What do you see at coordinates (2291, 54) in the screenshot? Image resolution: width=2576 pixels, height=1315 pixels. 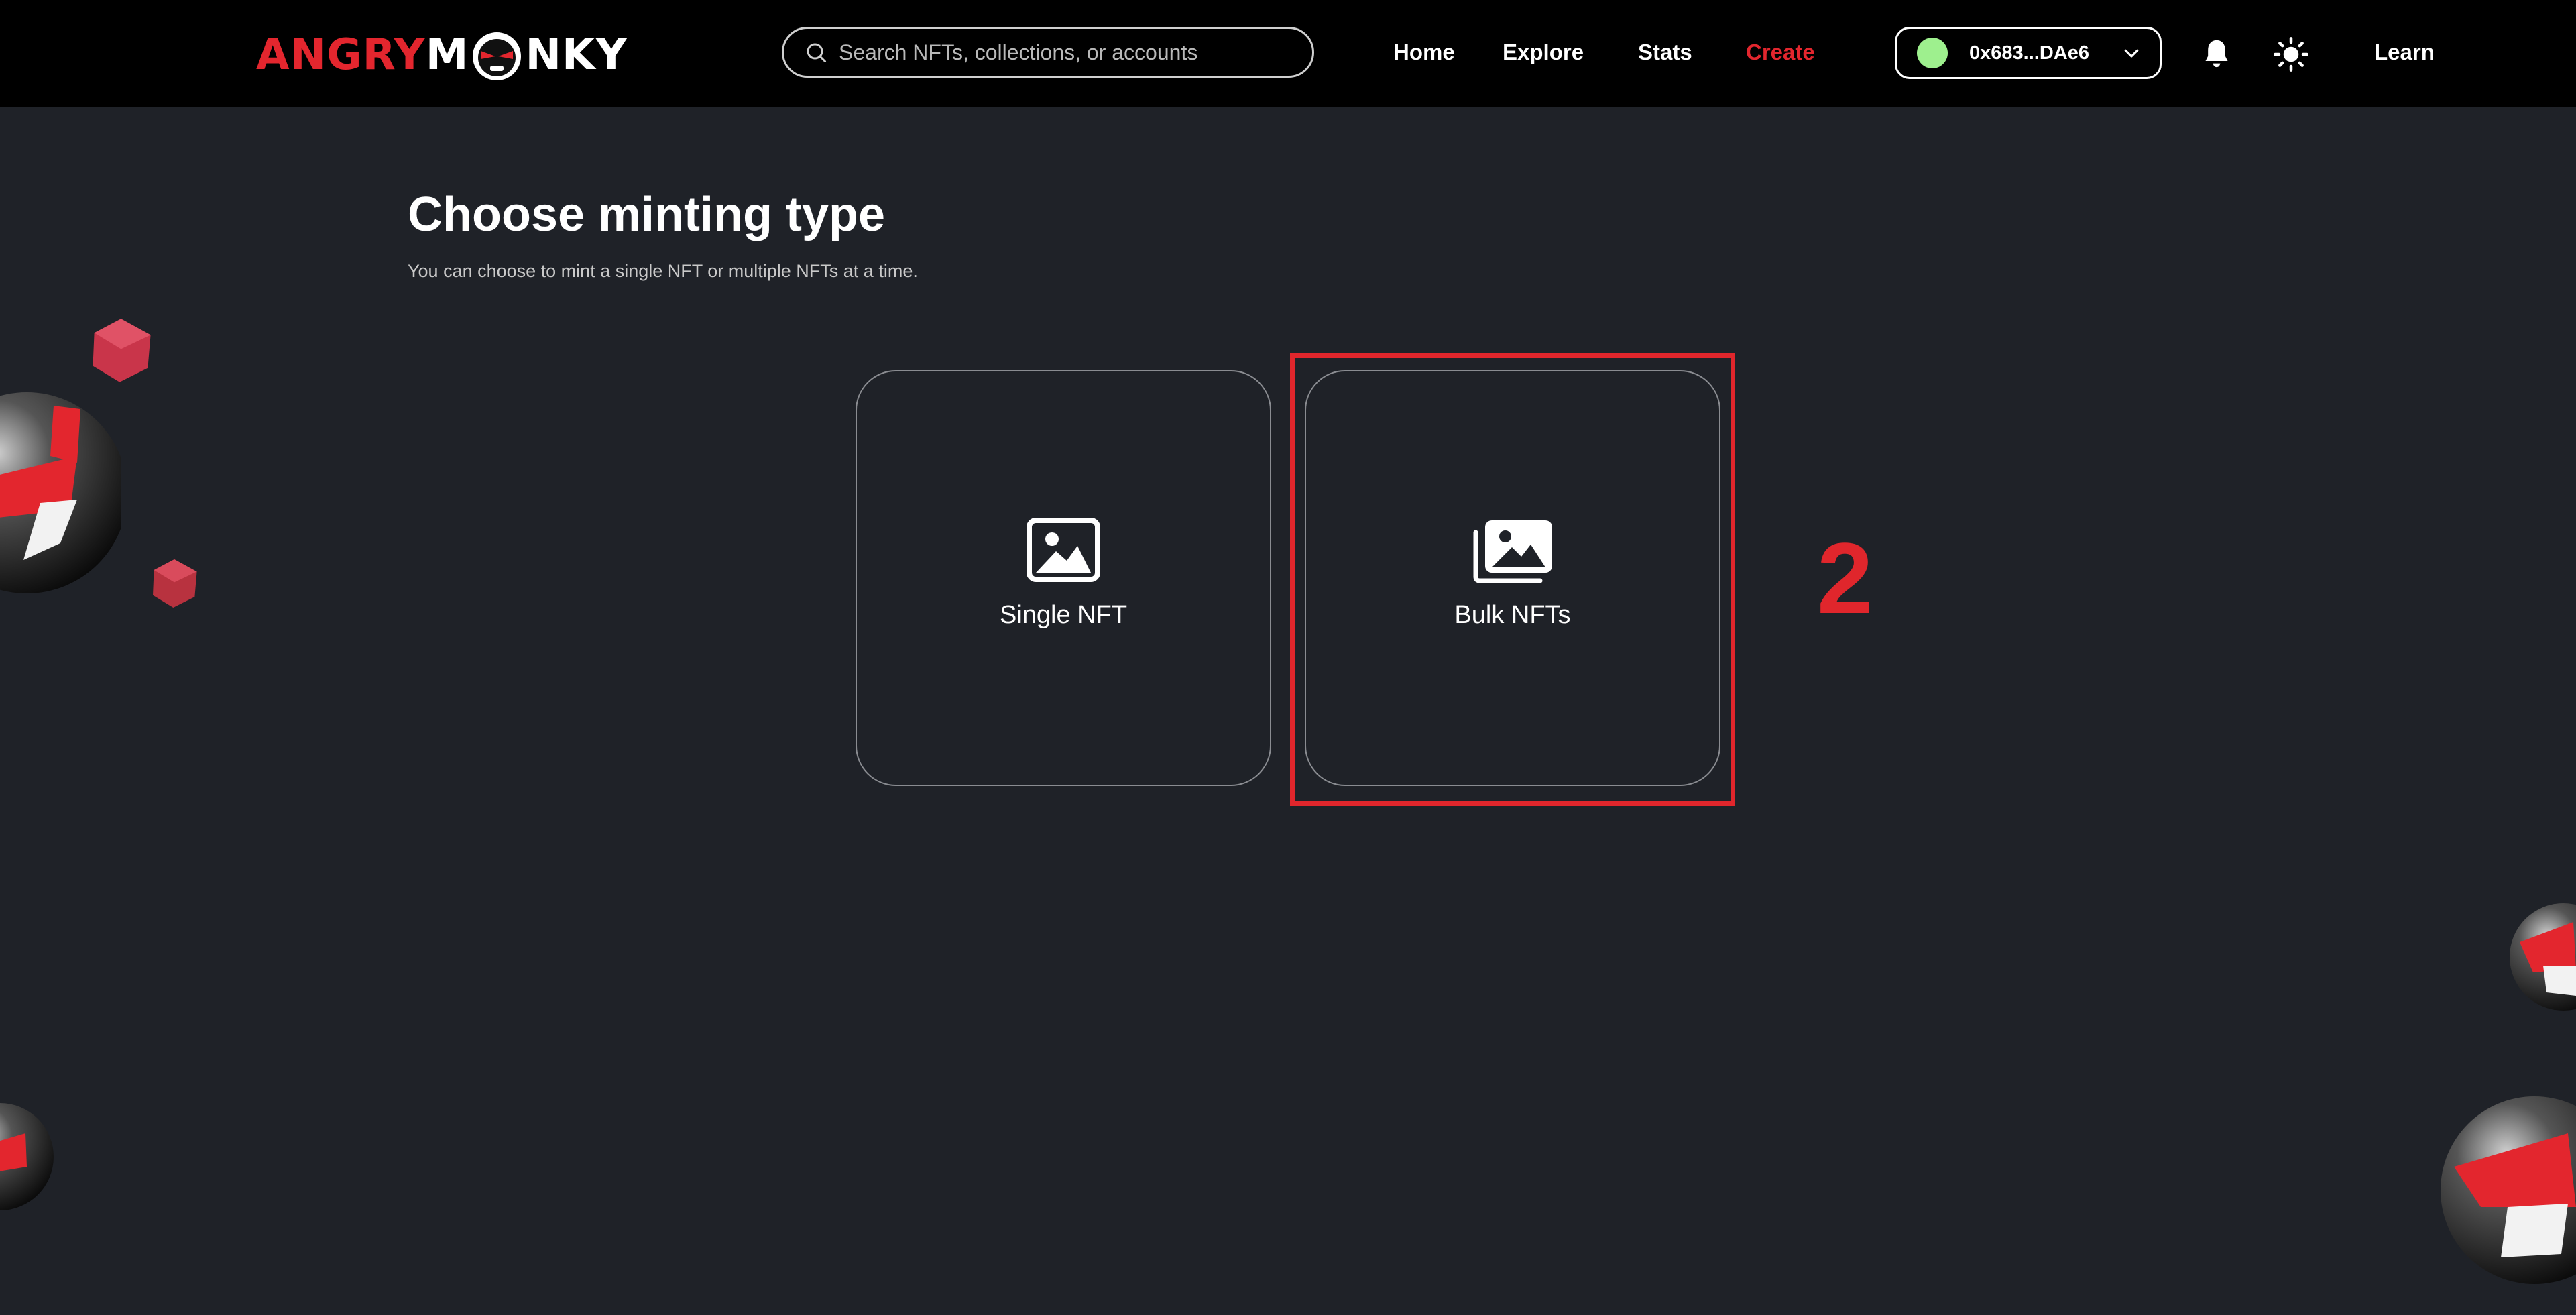 I see `sun-icon` at bounding box center [2291, 54].